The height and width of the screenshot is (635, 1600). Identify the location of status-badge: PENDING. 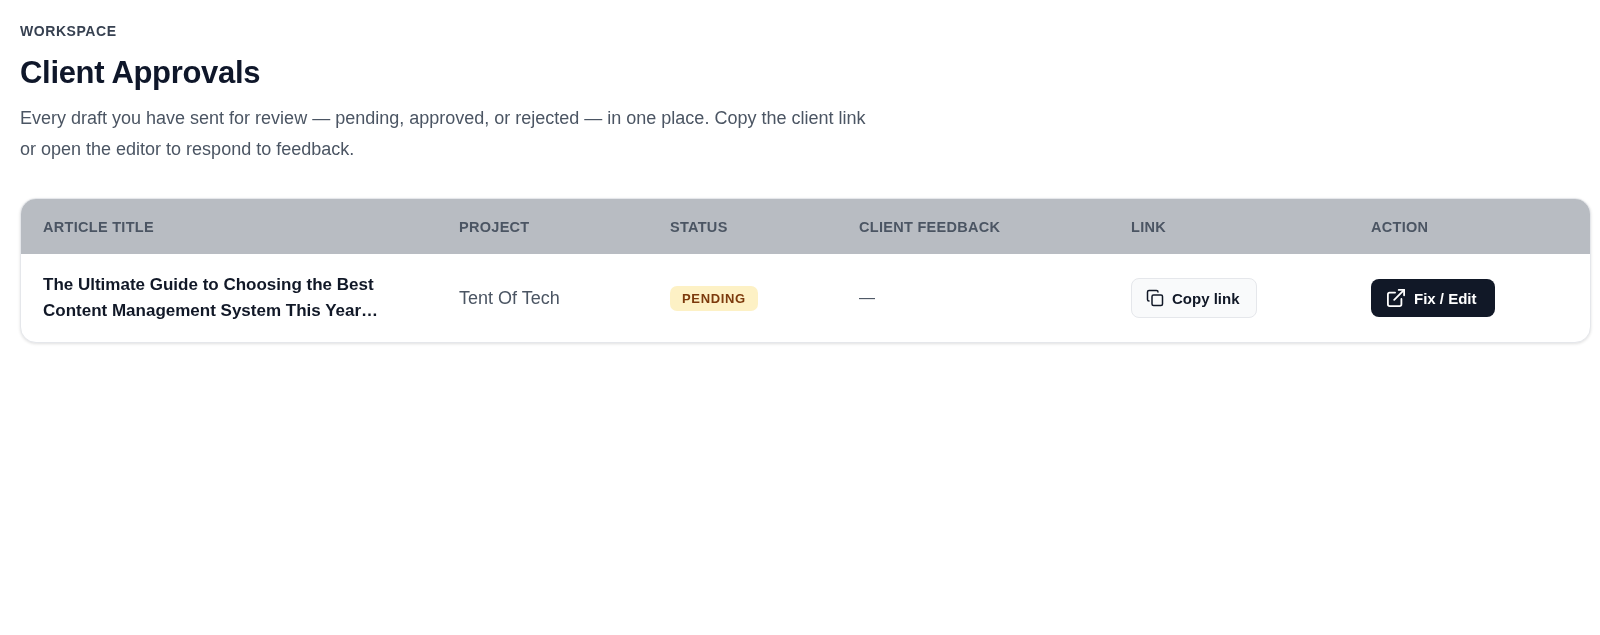
(714, 298).